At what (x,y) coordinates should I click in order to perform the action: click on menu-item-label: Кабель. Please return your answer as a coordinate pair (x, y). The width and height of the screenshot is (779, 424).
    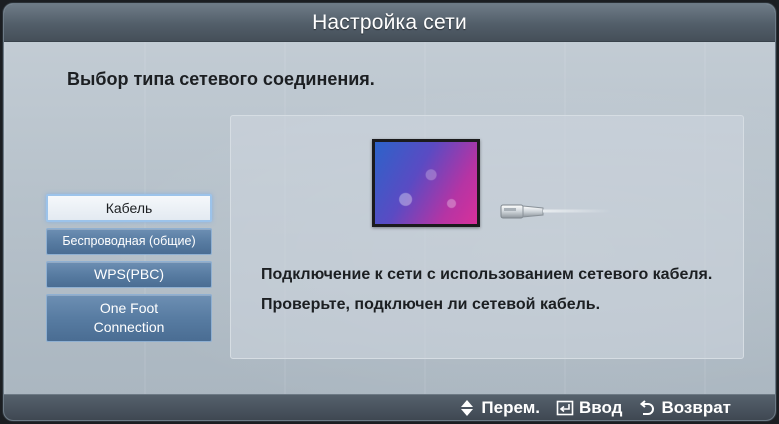
    Looking at the image, I should click on (129, 207).